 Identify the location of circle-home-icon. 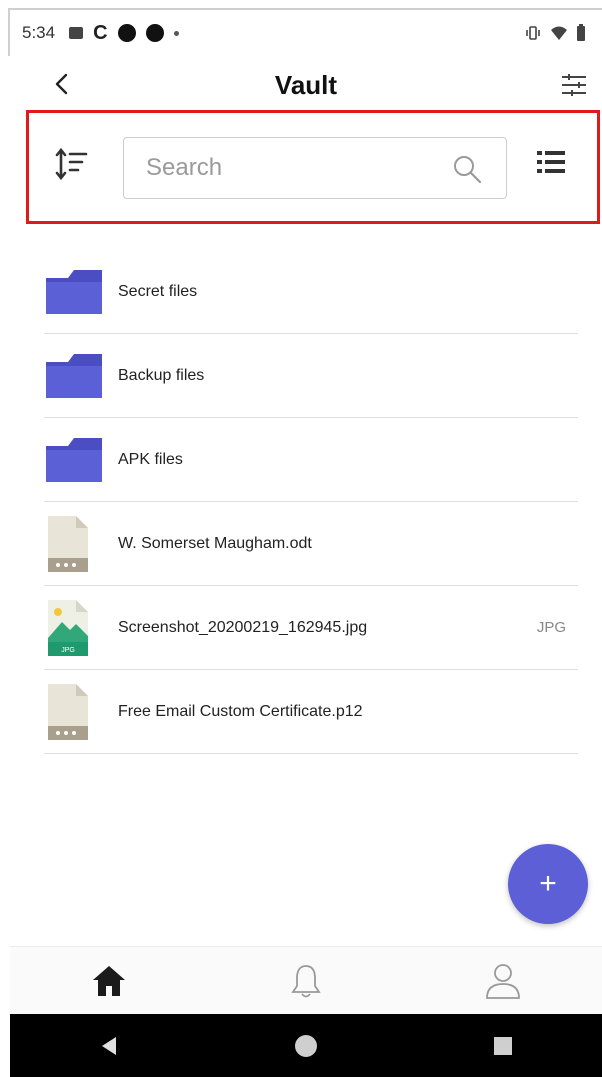
(305, 1045).